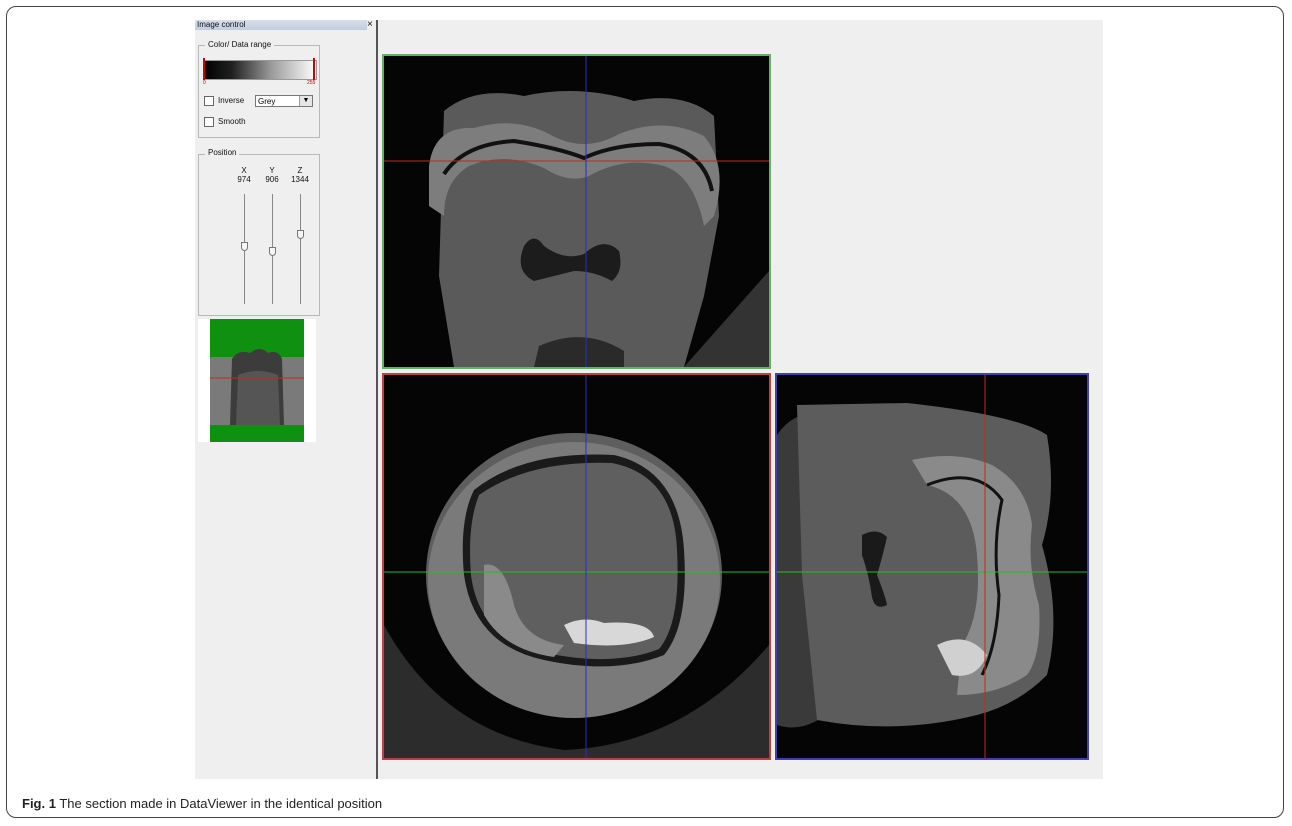  What do you see at coordinates (204, 83) in the screenshot?
I see `range-min-label: 0` at bounding box center [204, 83].